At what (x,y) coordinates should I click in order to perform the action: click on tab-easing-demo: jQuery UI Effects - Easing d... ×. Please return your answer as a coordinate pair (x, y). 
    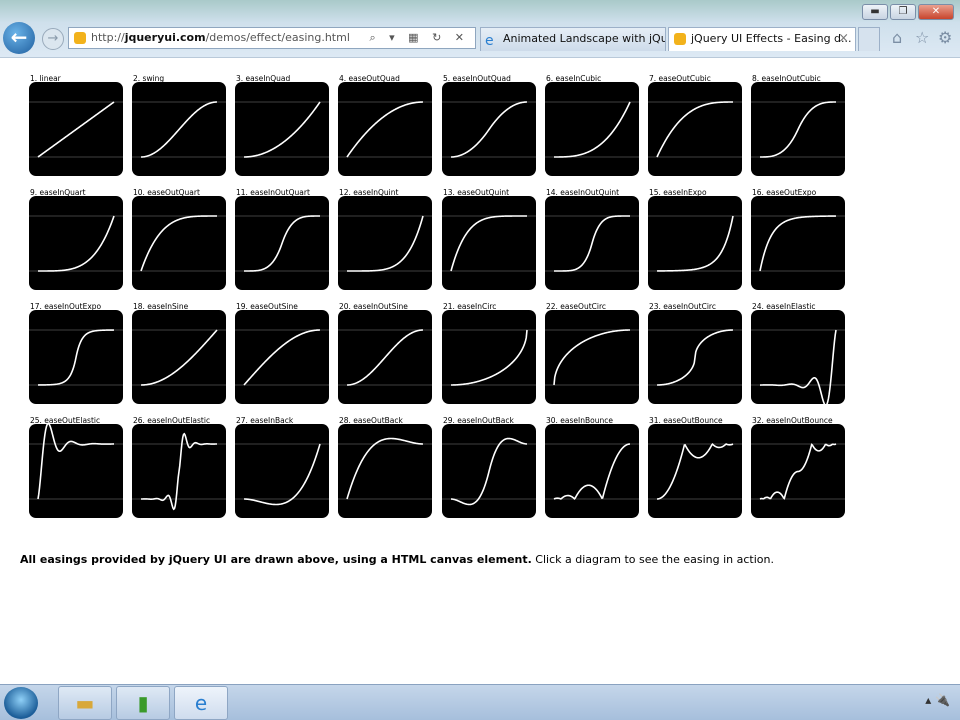
    Looking at the image, I should click on (762, 39).